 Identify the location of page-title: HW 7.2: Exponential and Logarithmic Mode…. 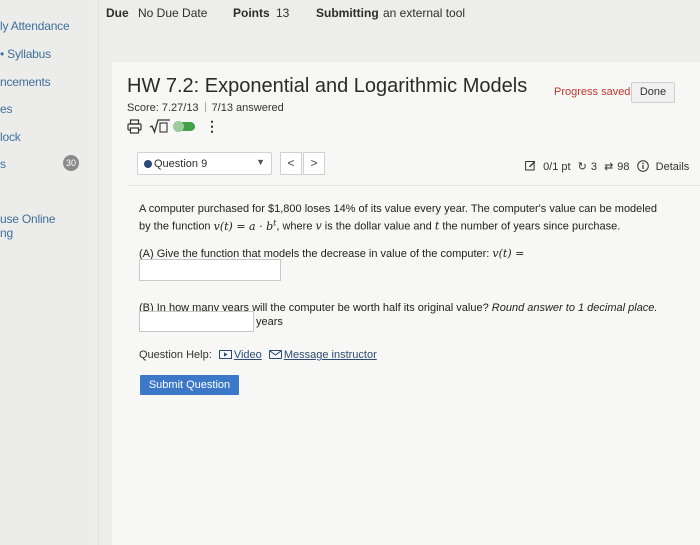
(327, 86).